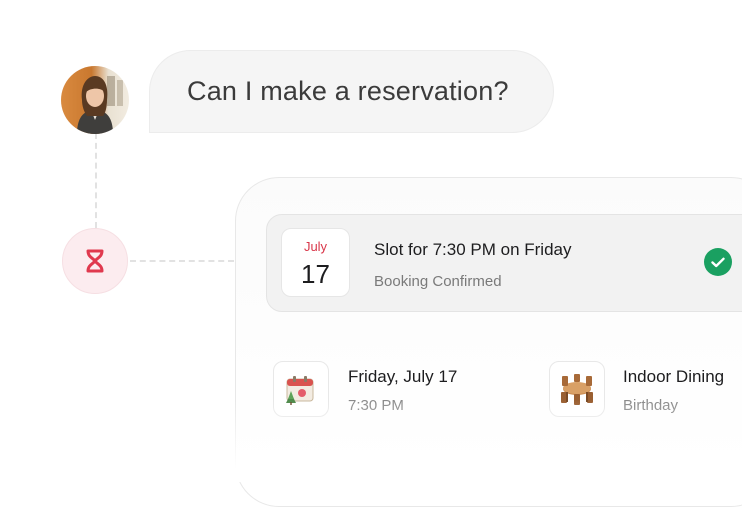 Image resolution: width=742 pixels, height=507 pixels. I want to click on chat-message-text: Can I make a reservation?, so click(348, 91).